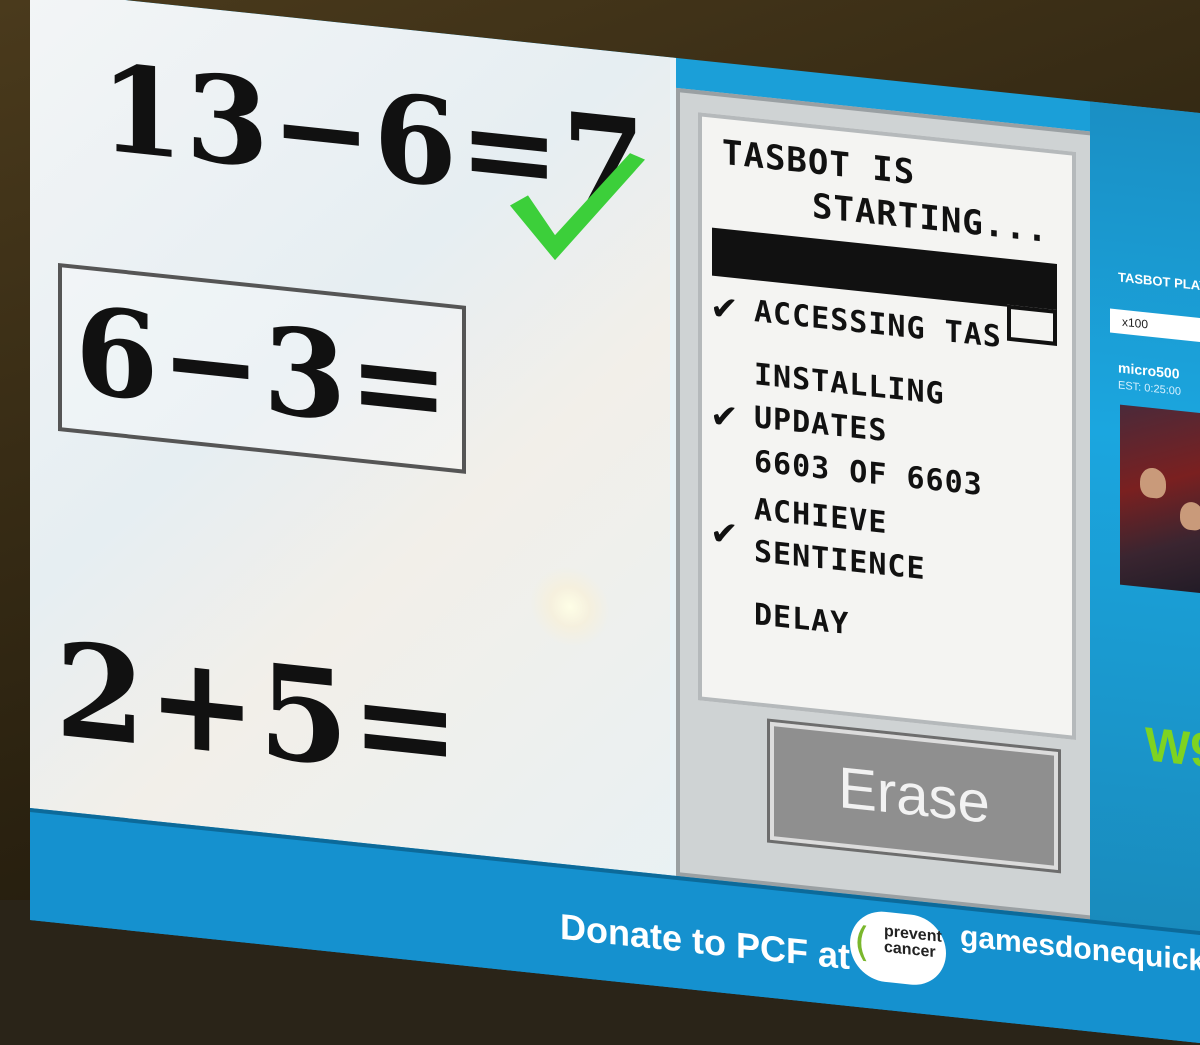 The height and width of the screenshot is (1045, 1200). Describe the element at coordinates (819, 163) in the screenshot. I see `tasbot-title-line1: TASBOT IS` at that location.